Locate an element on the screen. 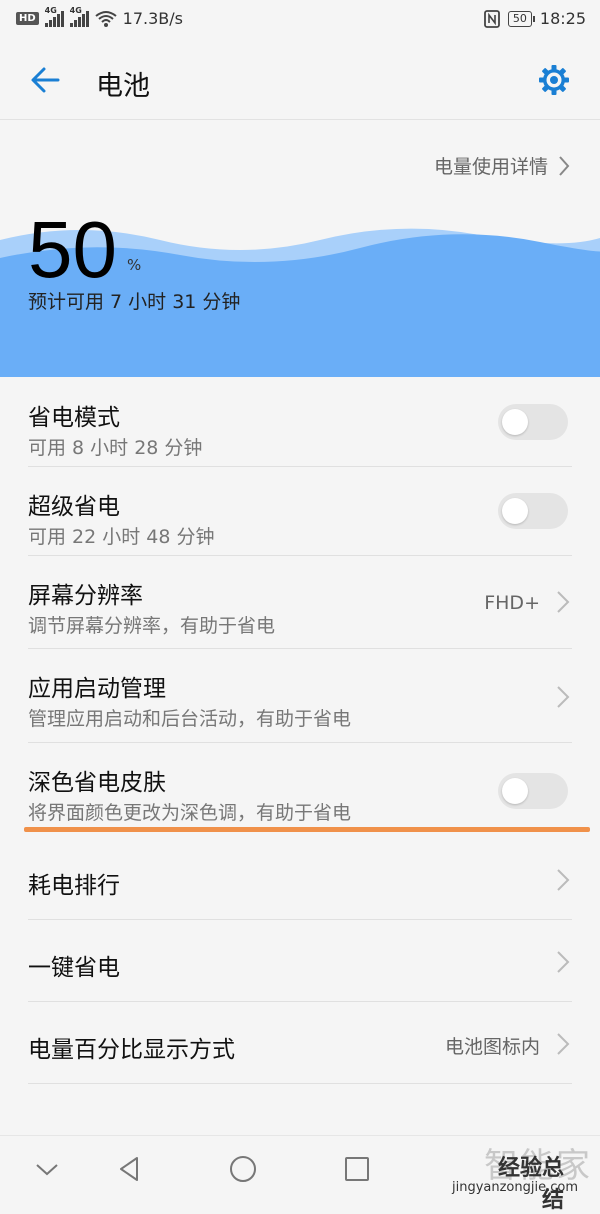 The width and height of the screenshot is (600, 1214). app-launch-label: 应用启动管理 is located at coordinates (97, 689).